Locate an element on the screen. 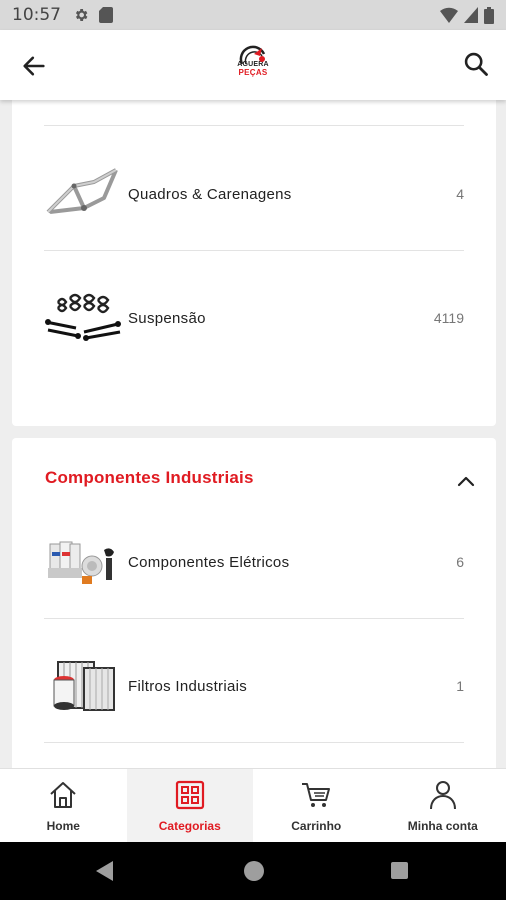  category-group-title: Componentes Industriais is located at coordinates (149, 477).